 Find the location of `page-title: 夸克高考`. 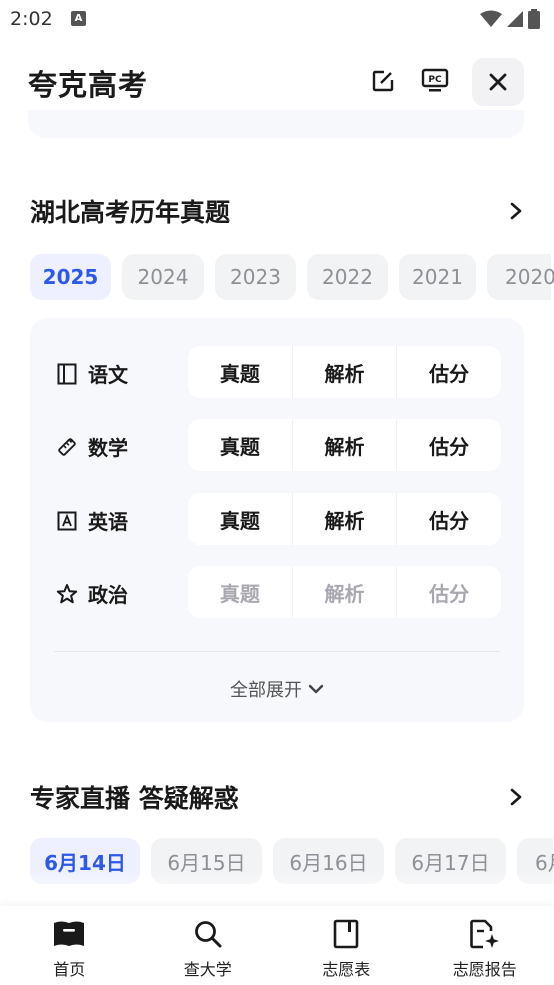

page-title: 夸克高考 is located at coordinates (88, 85).